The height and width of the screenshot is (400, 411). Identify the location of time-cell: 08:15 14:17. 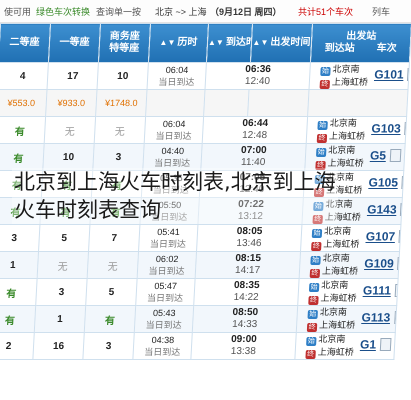
(248, 265).